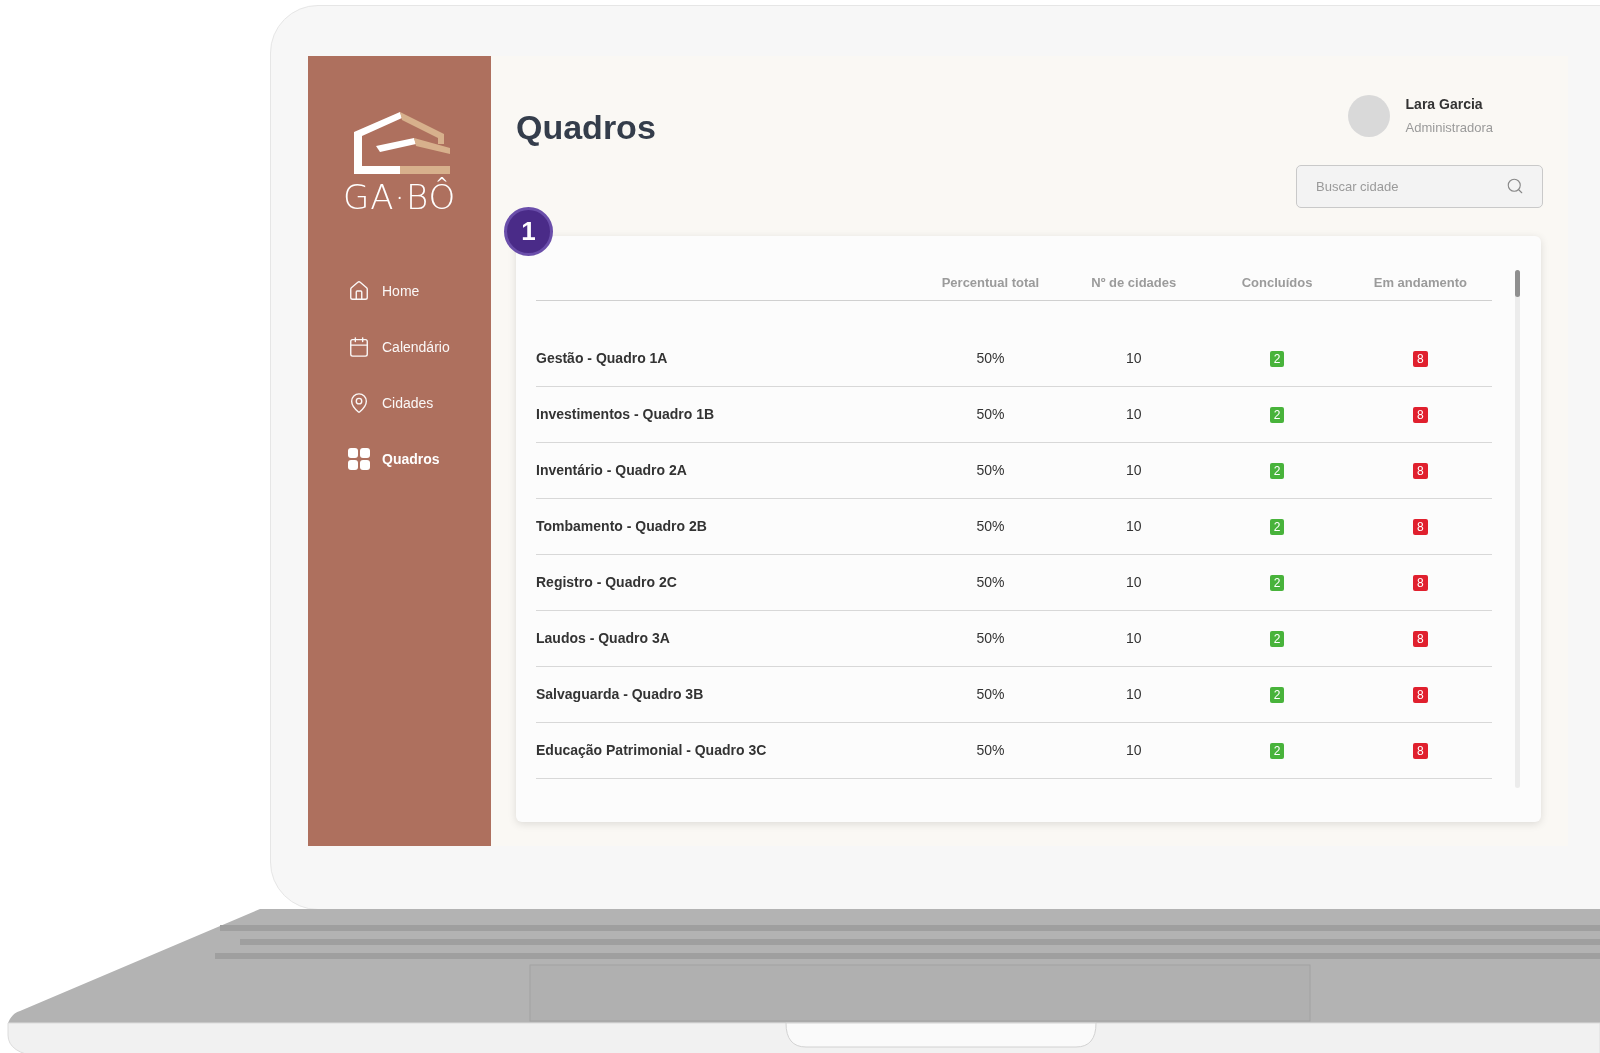 The width and height of the screenshot is (1600, 1053). Describe the element at coordinates (419, 459) in the screenshot. I see `sidebar-item: Quadros` at that location.